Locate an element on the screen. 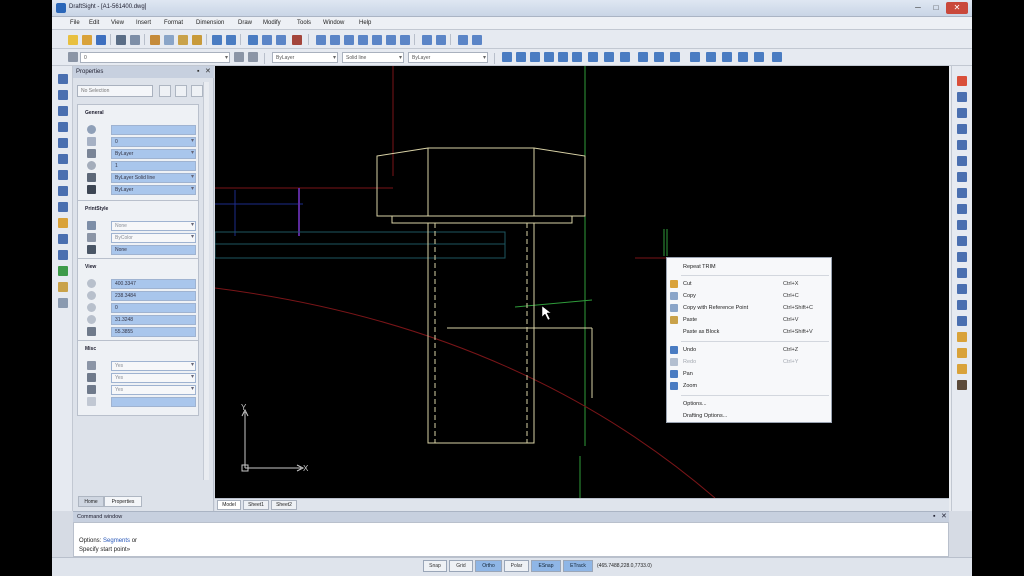 This screenshot has width=1024, height=576. view-field-4: 31.3248 is located at coordinates (153, 320).